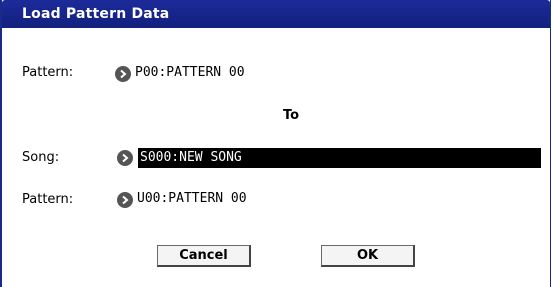 This screenshot has height=287, width=553. Describe the element at coordinates (339, 158) in the screenshot. I see `song-value-field: S000:NEW SONG` at that location.